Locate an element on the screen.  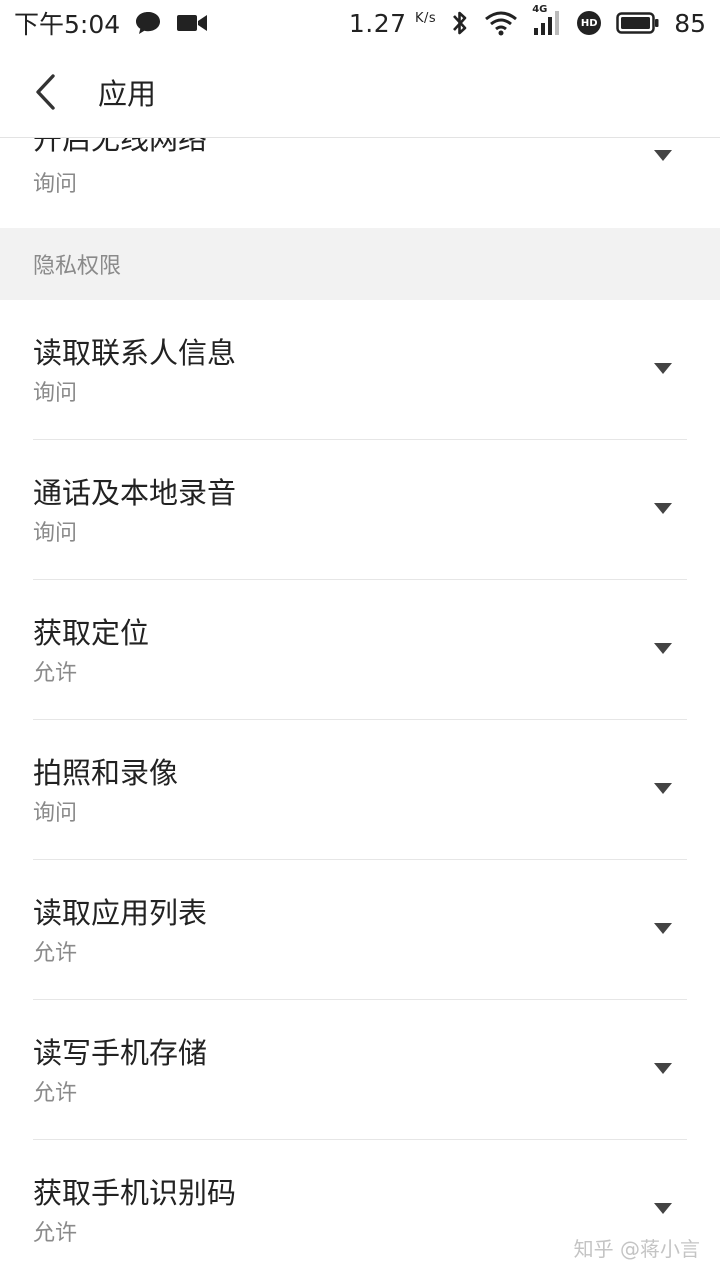
back-button is located at coordinates (45, 92).